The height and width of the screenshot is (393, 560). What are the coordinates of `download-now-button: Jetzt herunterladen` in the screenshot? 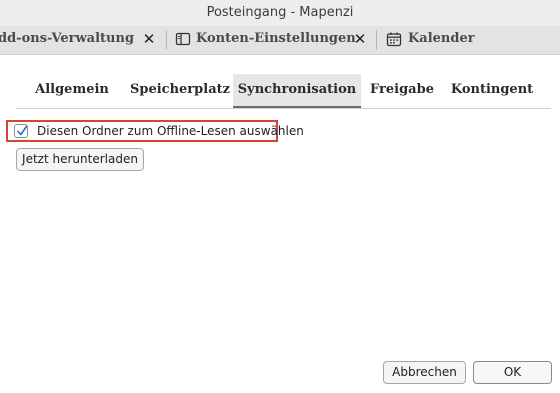 It's located at (80, 159).